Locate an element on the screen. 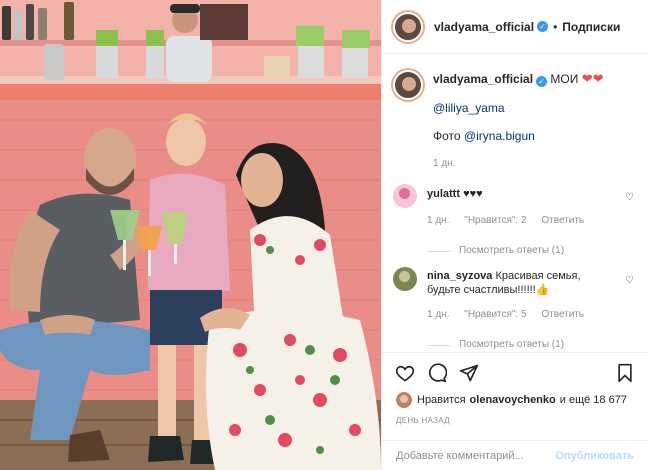  following-button: Подписки is located at coordinates (591, 27).